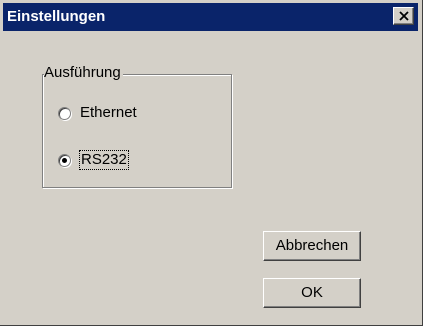 This screenshot has height=334, width=423. I want to click on ok-button: OK, so click(312, 293).